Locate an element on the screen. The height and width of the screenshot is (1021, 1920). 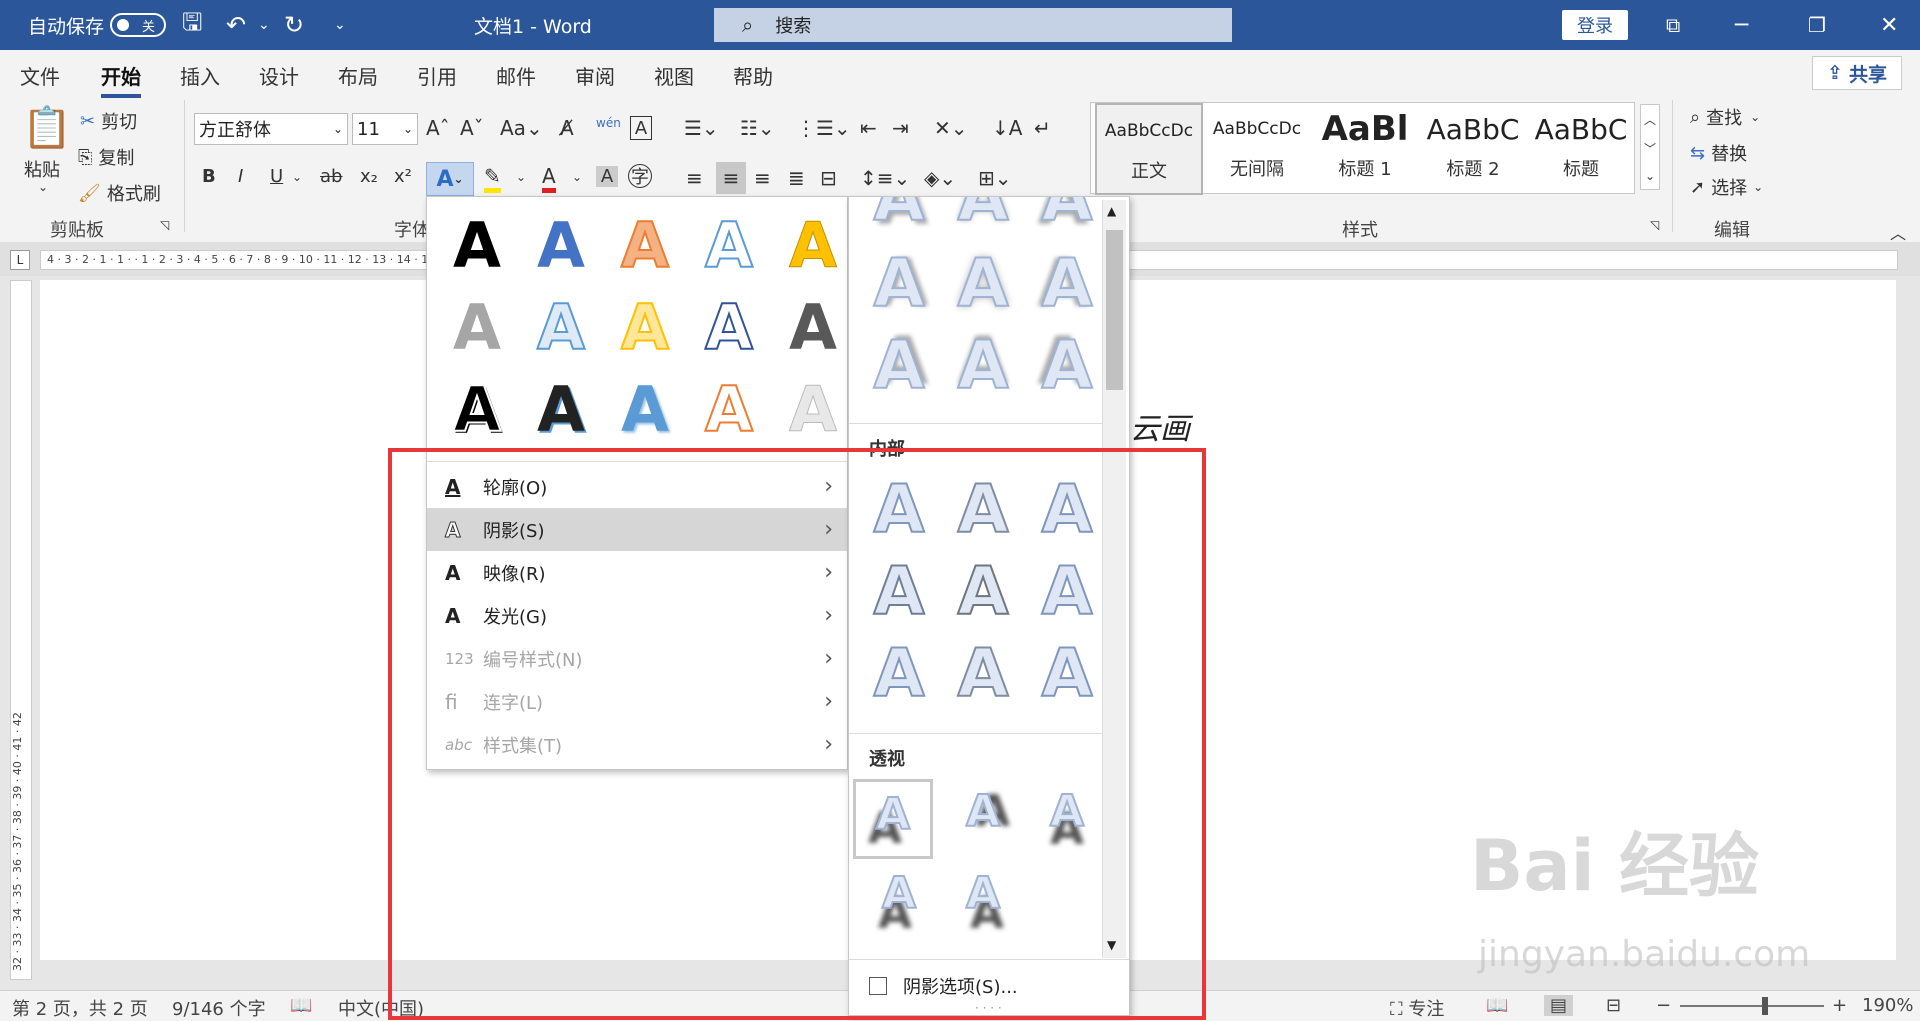
tab-references: 引用 is located at coordinates (437, 75).